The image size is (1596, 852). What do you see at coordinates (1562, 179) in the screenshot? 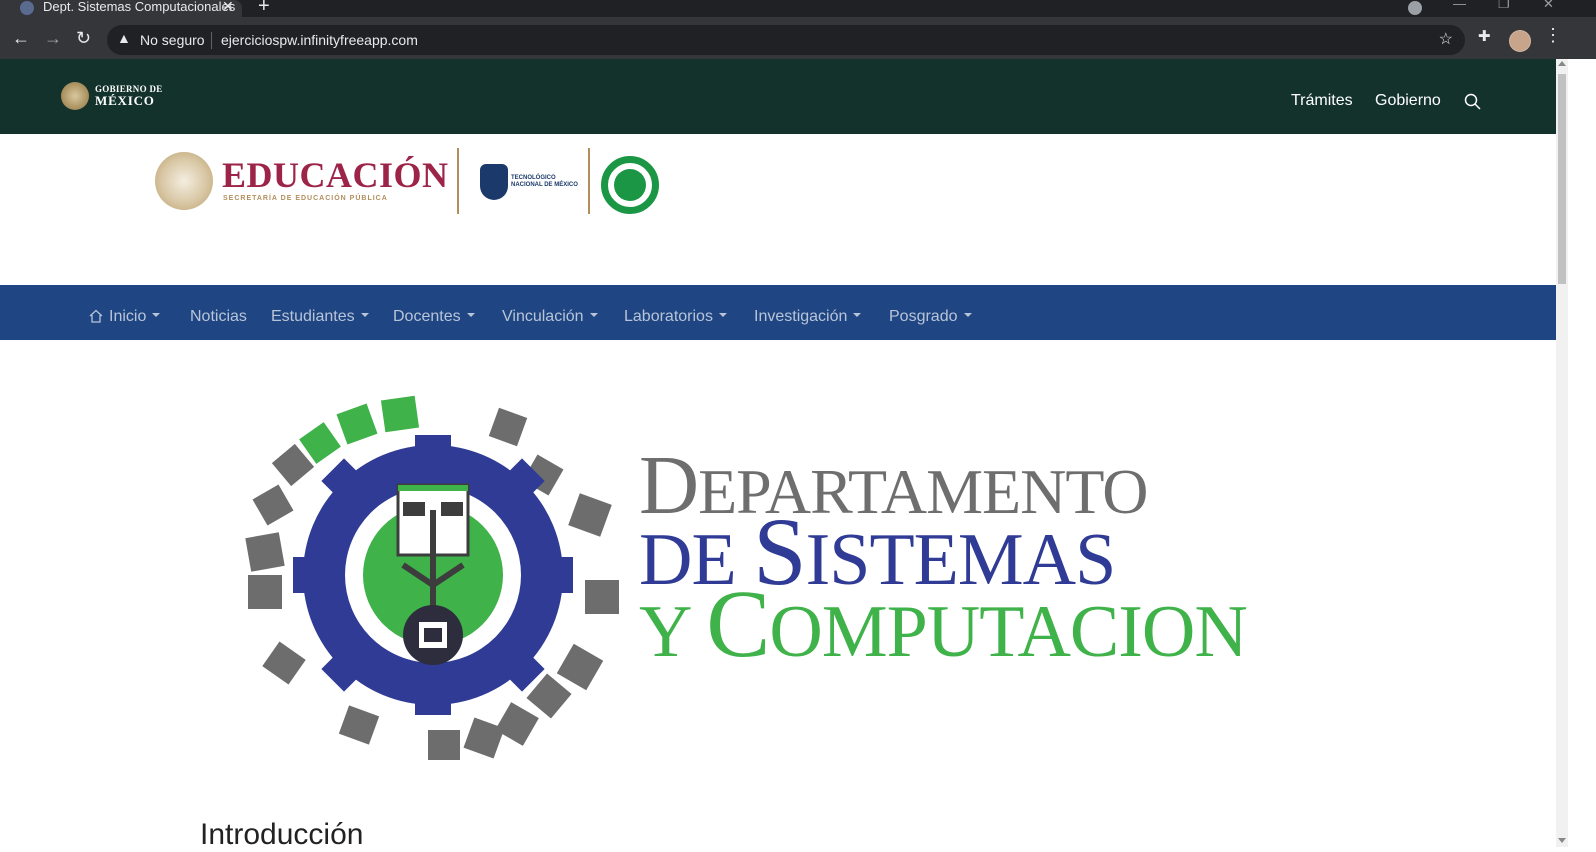
I see `scroll-thumb` at bounding box center [1562, 179].